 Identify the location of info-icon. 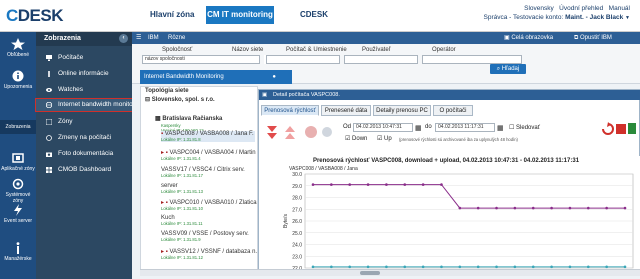
(49, 74).